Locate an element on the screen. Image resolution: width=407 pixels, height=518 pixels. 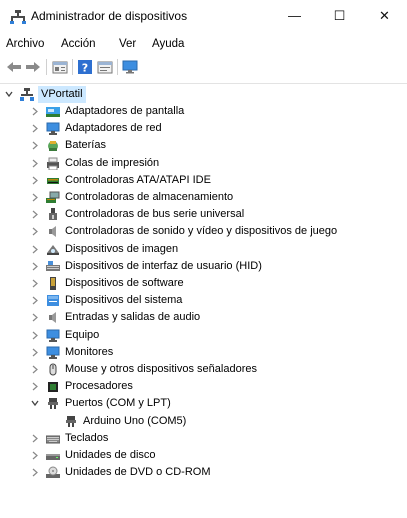
tree-item-label: Adaptadores de pantalla is located at coordinates (125, 111).